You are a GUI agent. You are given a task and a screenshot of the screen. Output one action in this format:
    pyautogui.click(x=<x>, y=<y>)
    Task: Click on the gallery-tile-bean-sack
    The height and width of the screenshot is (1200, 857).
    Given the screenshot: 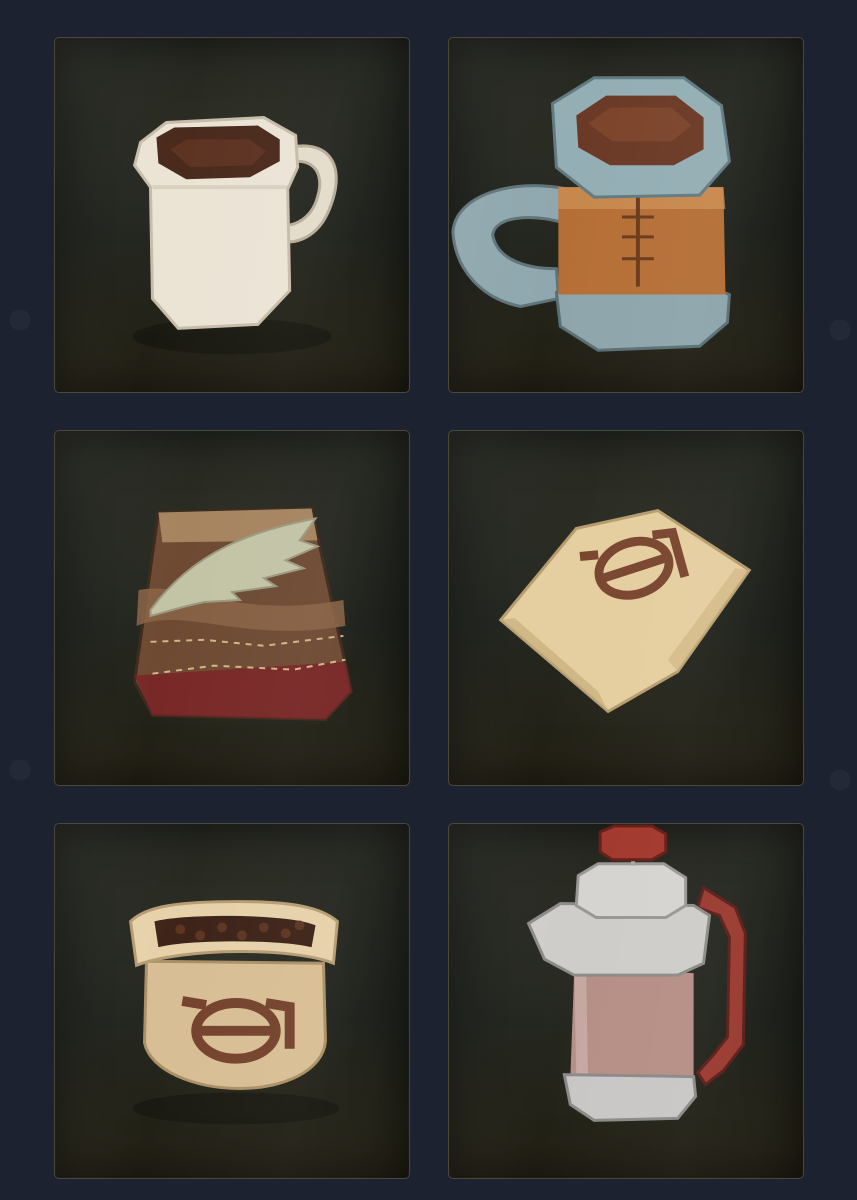 What is the action you would take?
    pyautogui.click(x=232, y=1001)
    